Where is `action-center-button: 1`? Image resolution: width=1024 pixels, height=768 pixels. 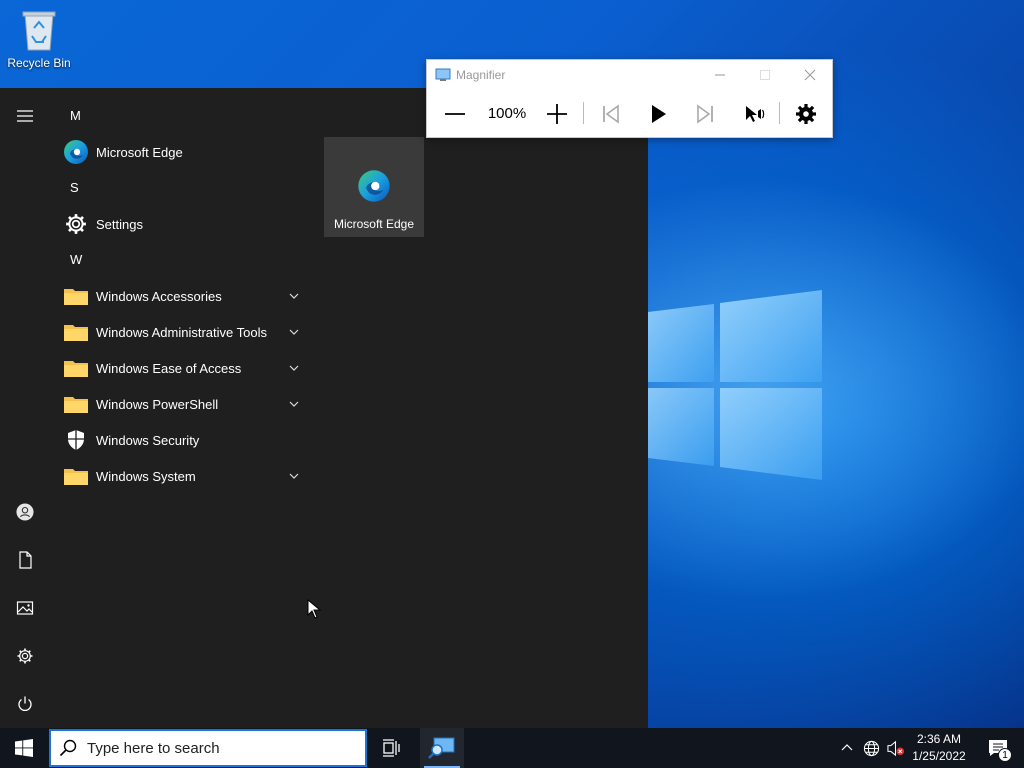 action-center-button: 1 is located at coordinates (998, 748).